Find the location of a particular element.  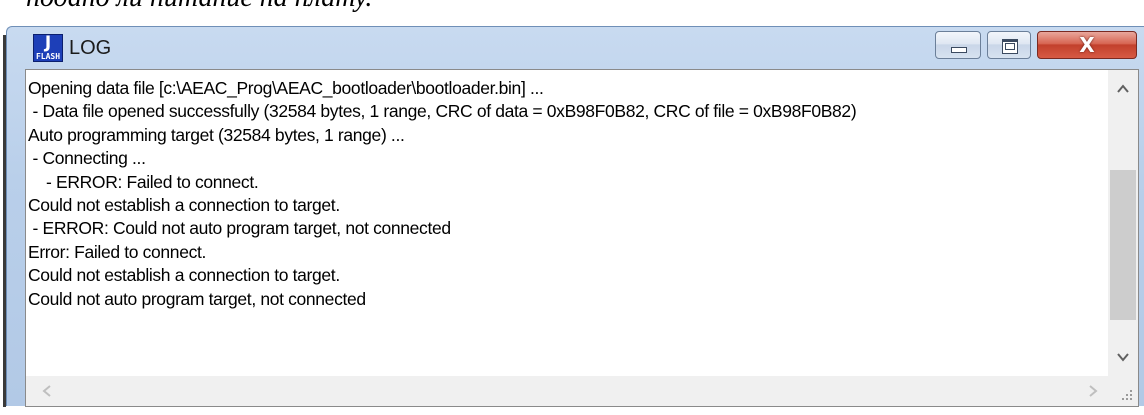

minimize-icon is located at coordinates (959, 50).